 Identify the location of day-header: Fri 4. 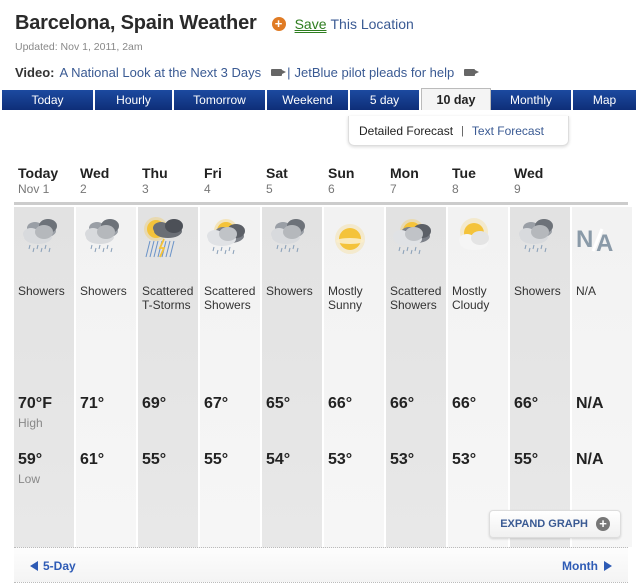
(231, 180).